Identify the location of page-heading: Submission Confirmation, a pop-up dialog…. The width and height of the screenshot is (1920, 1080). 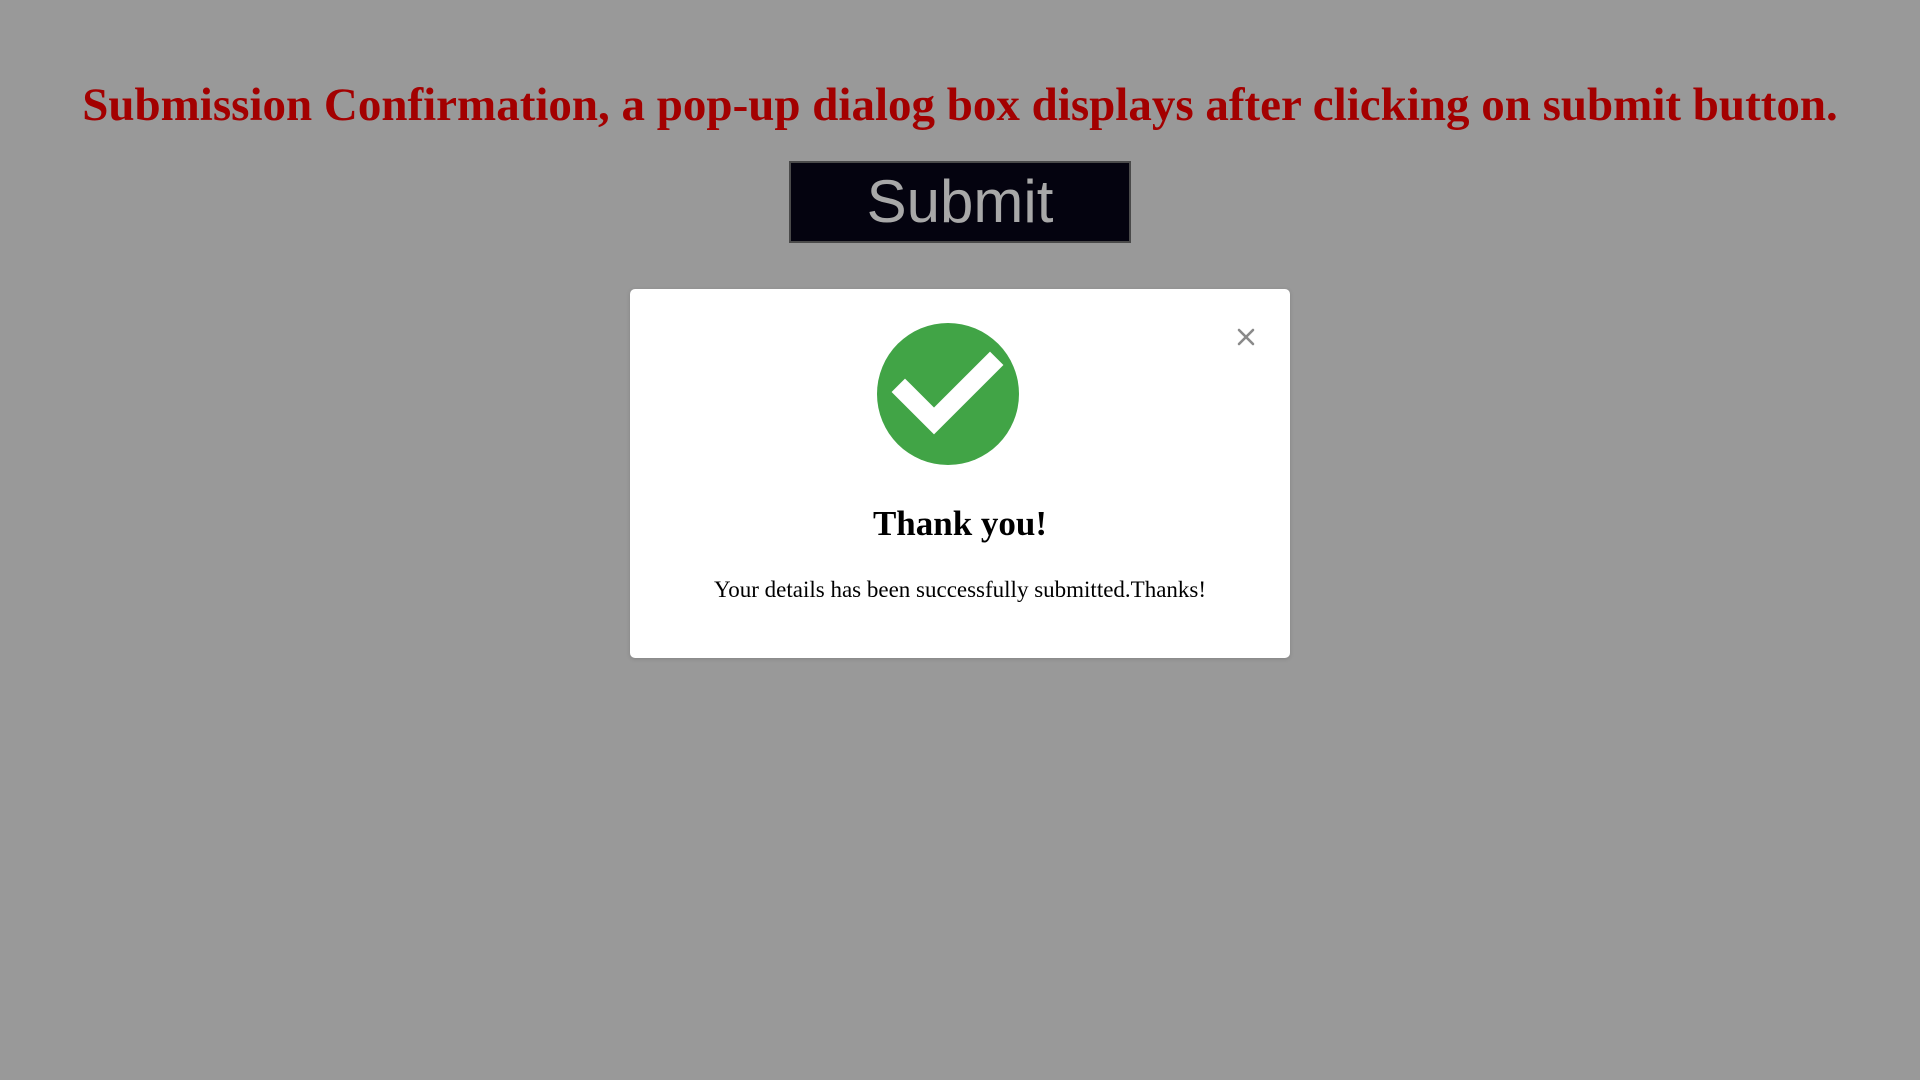
(960, 105).